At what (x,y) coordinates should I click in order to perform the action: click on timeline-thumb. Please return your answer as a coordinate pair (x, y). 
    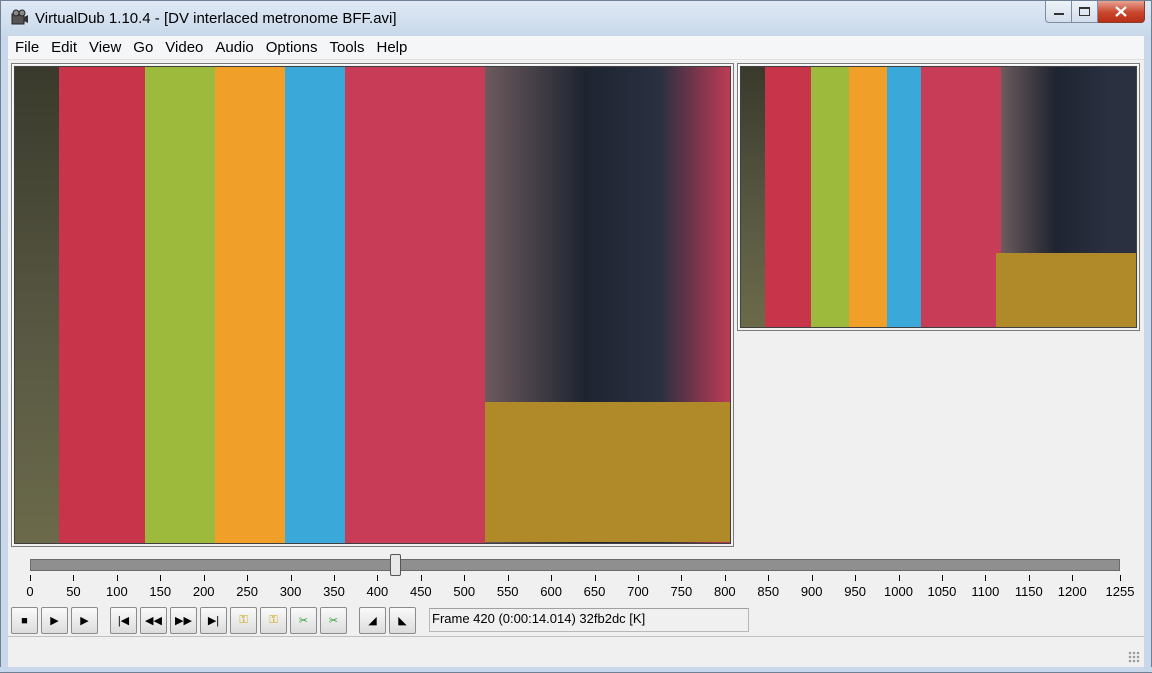
    Looking at the image, I should click on (395, 565).